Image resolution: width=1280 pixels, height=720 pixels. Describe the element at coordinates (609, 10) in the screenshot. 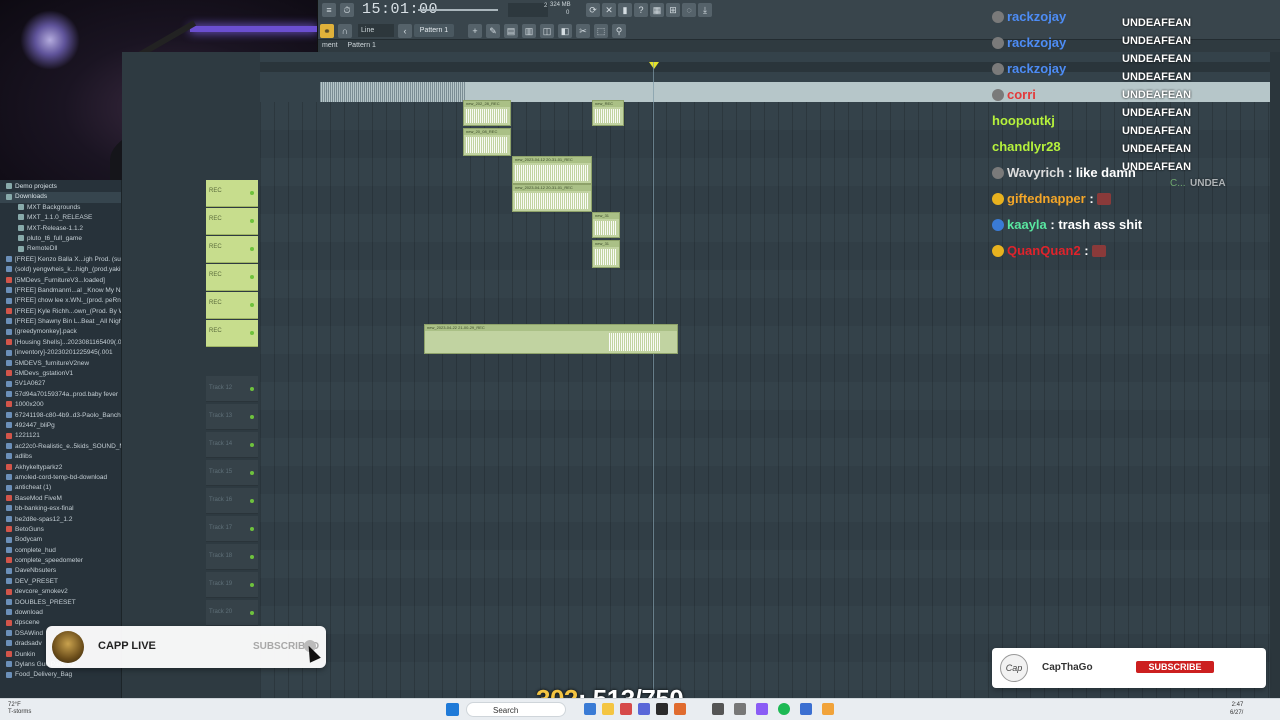

I see `mixer-icon: ✕` at that location.